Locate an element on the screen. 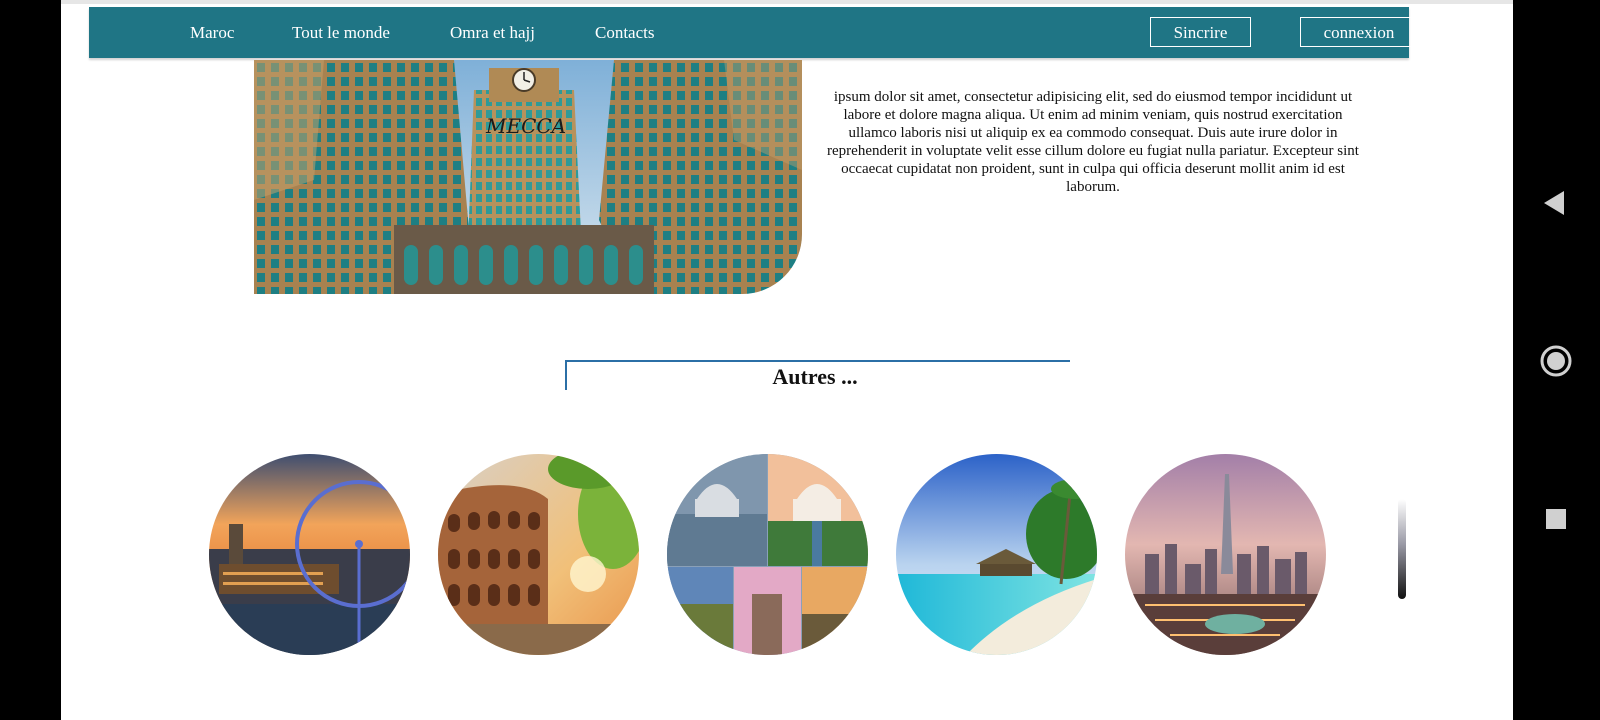 This screenshot has width=1600, height=720. nav-link-omra-et-hajj: Omra et hajj is located at coordinates (492, 33).